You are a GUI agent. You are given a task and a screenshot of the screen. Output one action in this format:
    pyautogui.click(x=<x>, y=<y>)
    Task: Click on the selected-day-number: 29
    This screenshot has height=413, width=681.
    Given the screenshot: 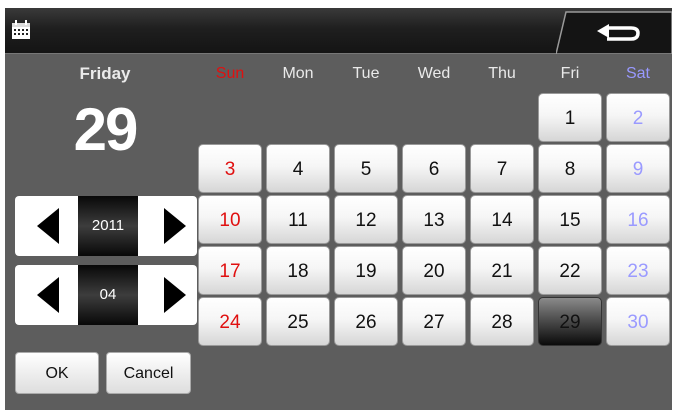 What is the action you would take?
    pyautogui.click(x=106, y=129)
    